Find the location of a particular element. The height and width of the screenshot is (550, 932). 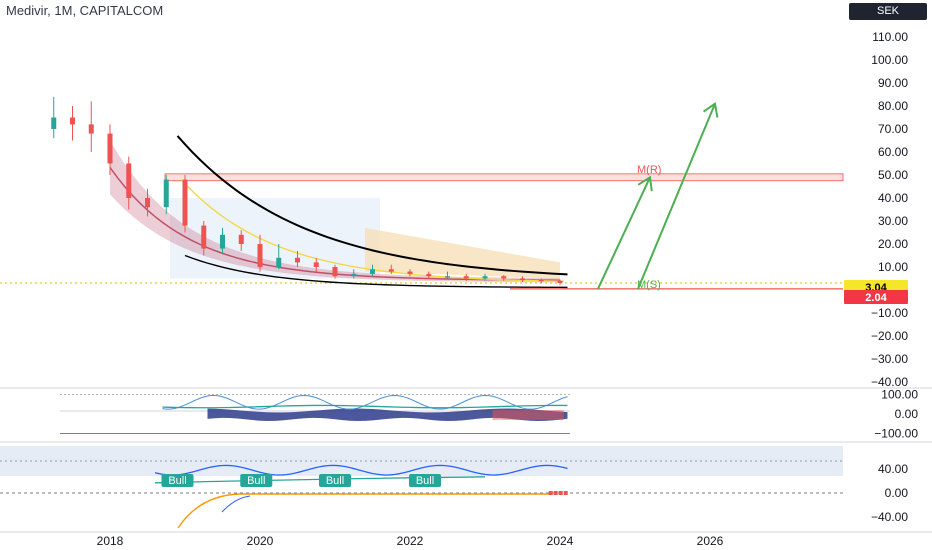

y-tick-label: 100.00 is located at coordinates (889, 60).